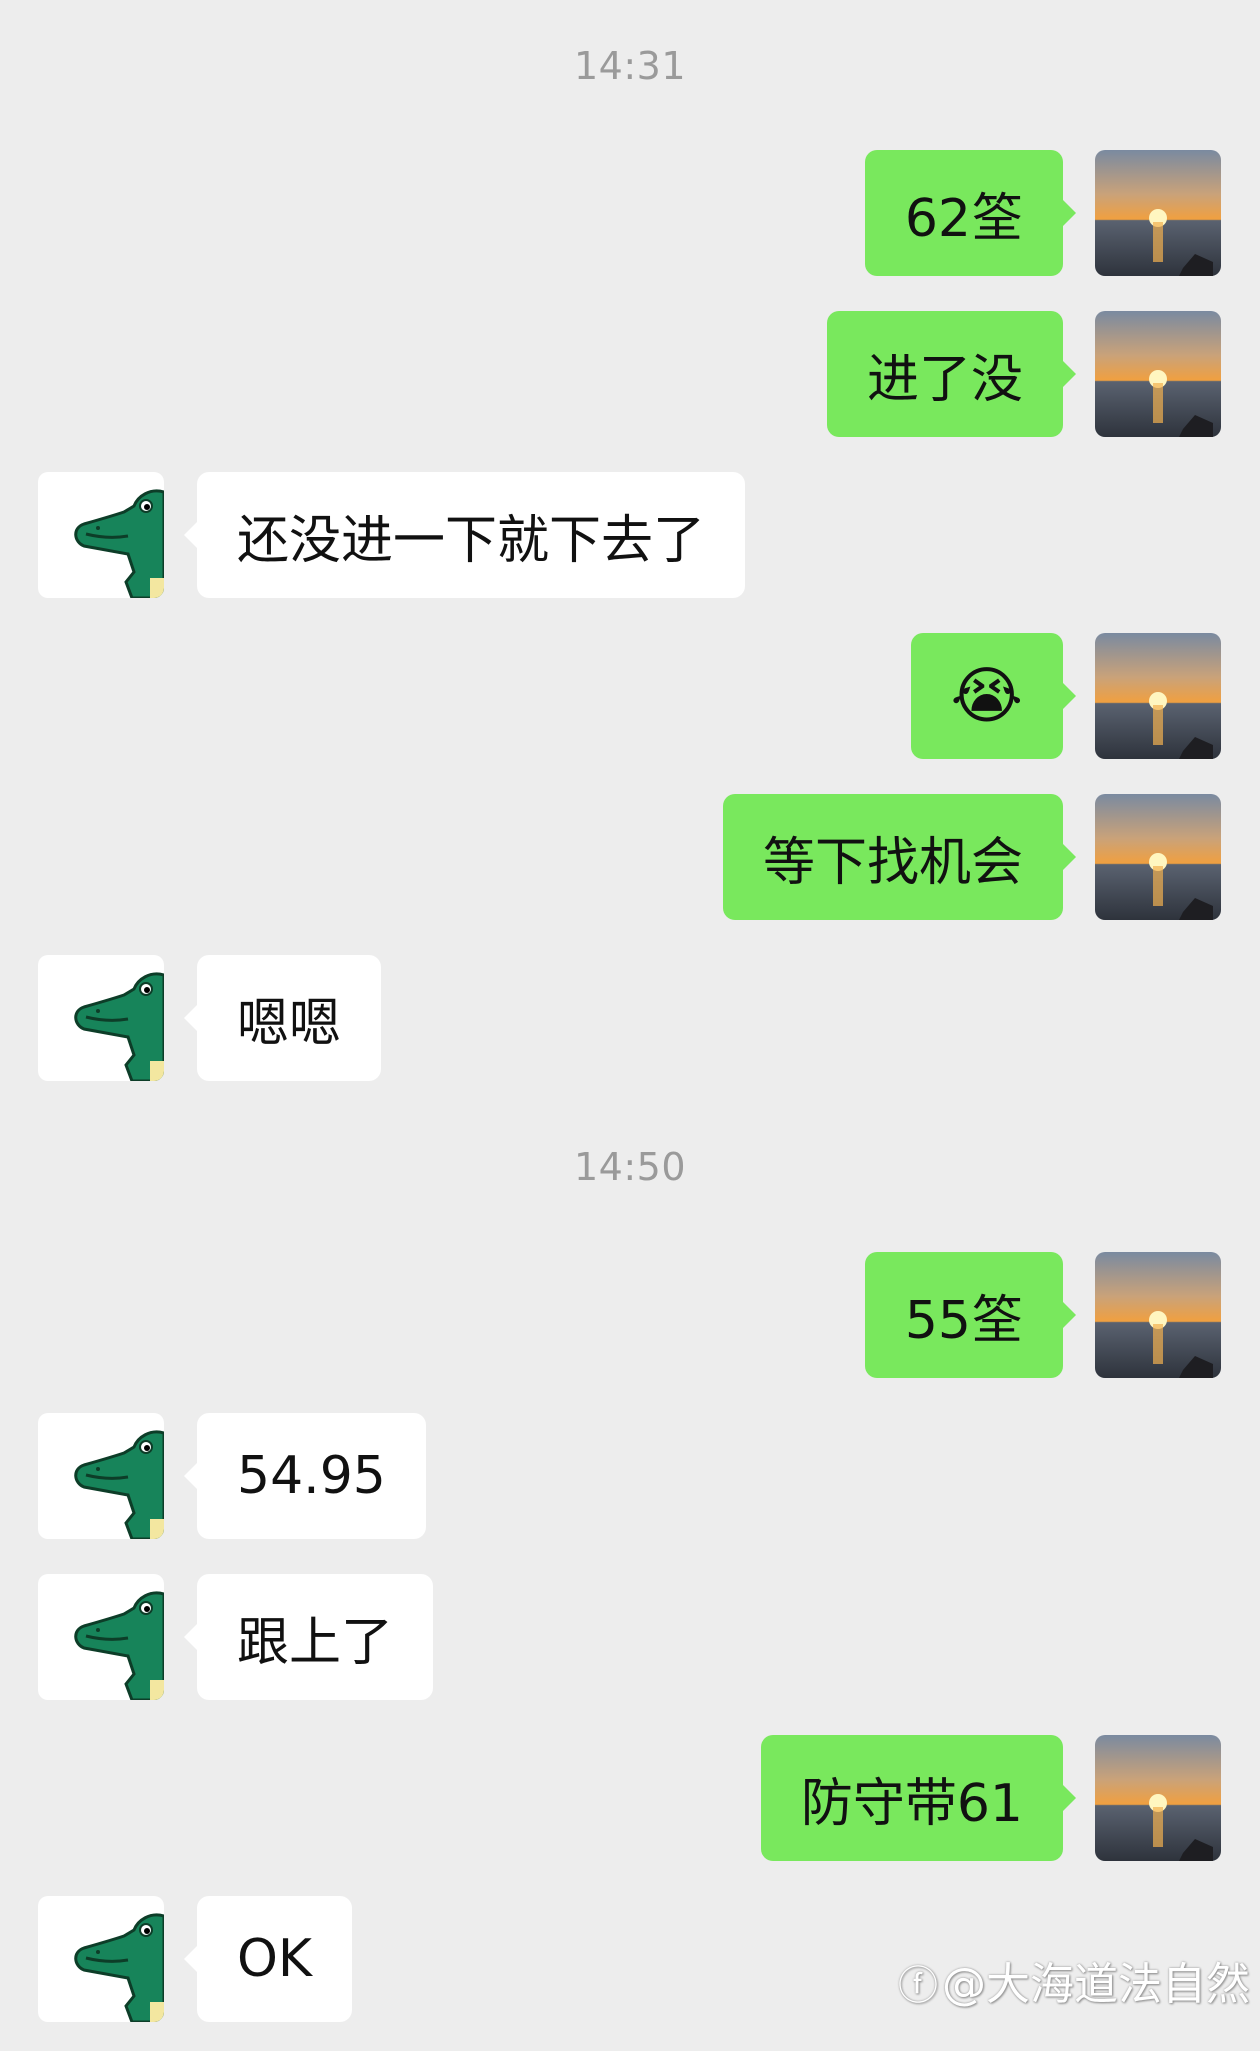 The height and width of the screenshot is (2051, 1260). What do you see at coordinates (944, 379) in the screenshot?
I see `message-text: 进了没` at bounding box center [944, 379].